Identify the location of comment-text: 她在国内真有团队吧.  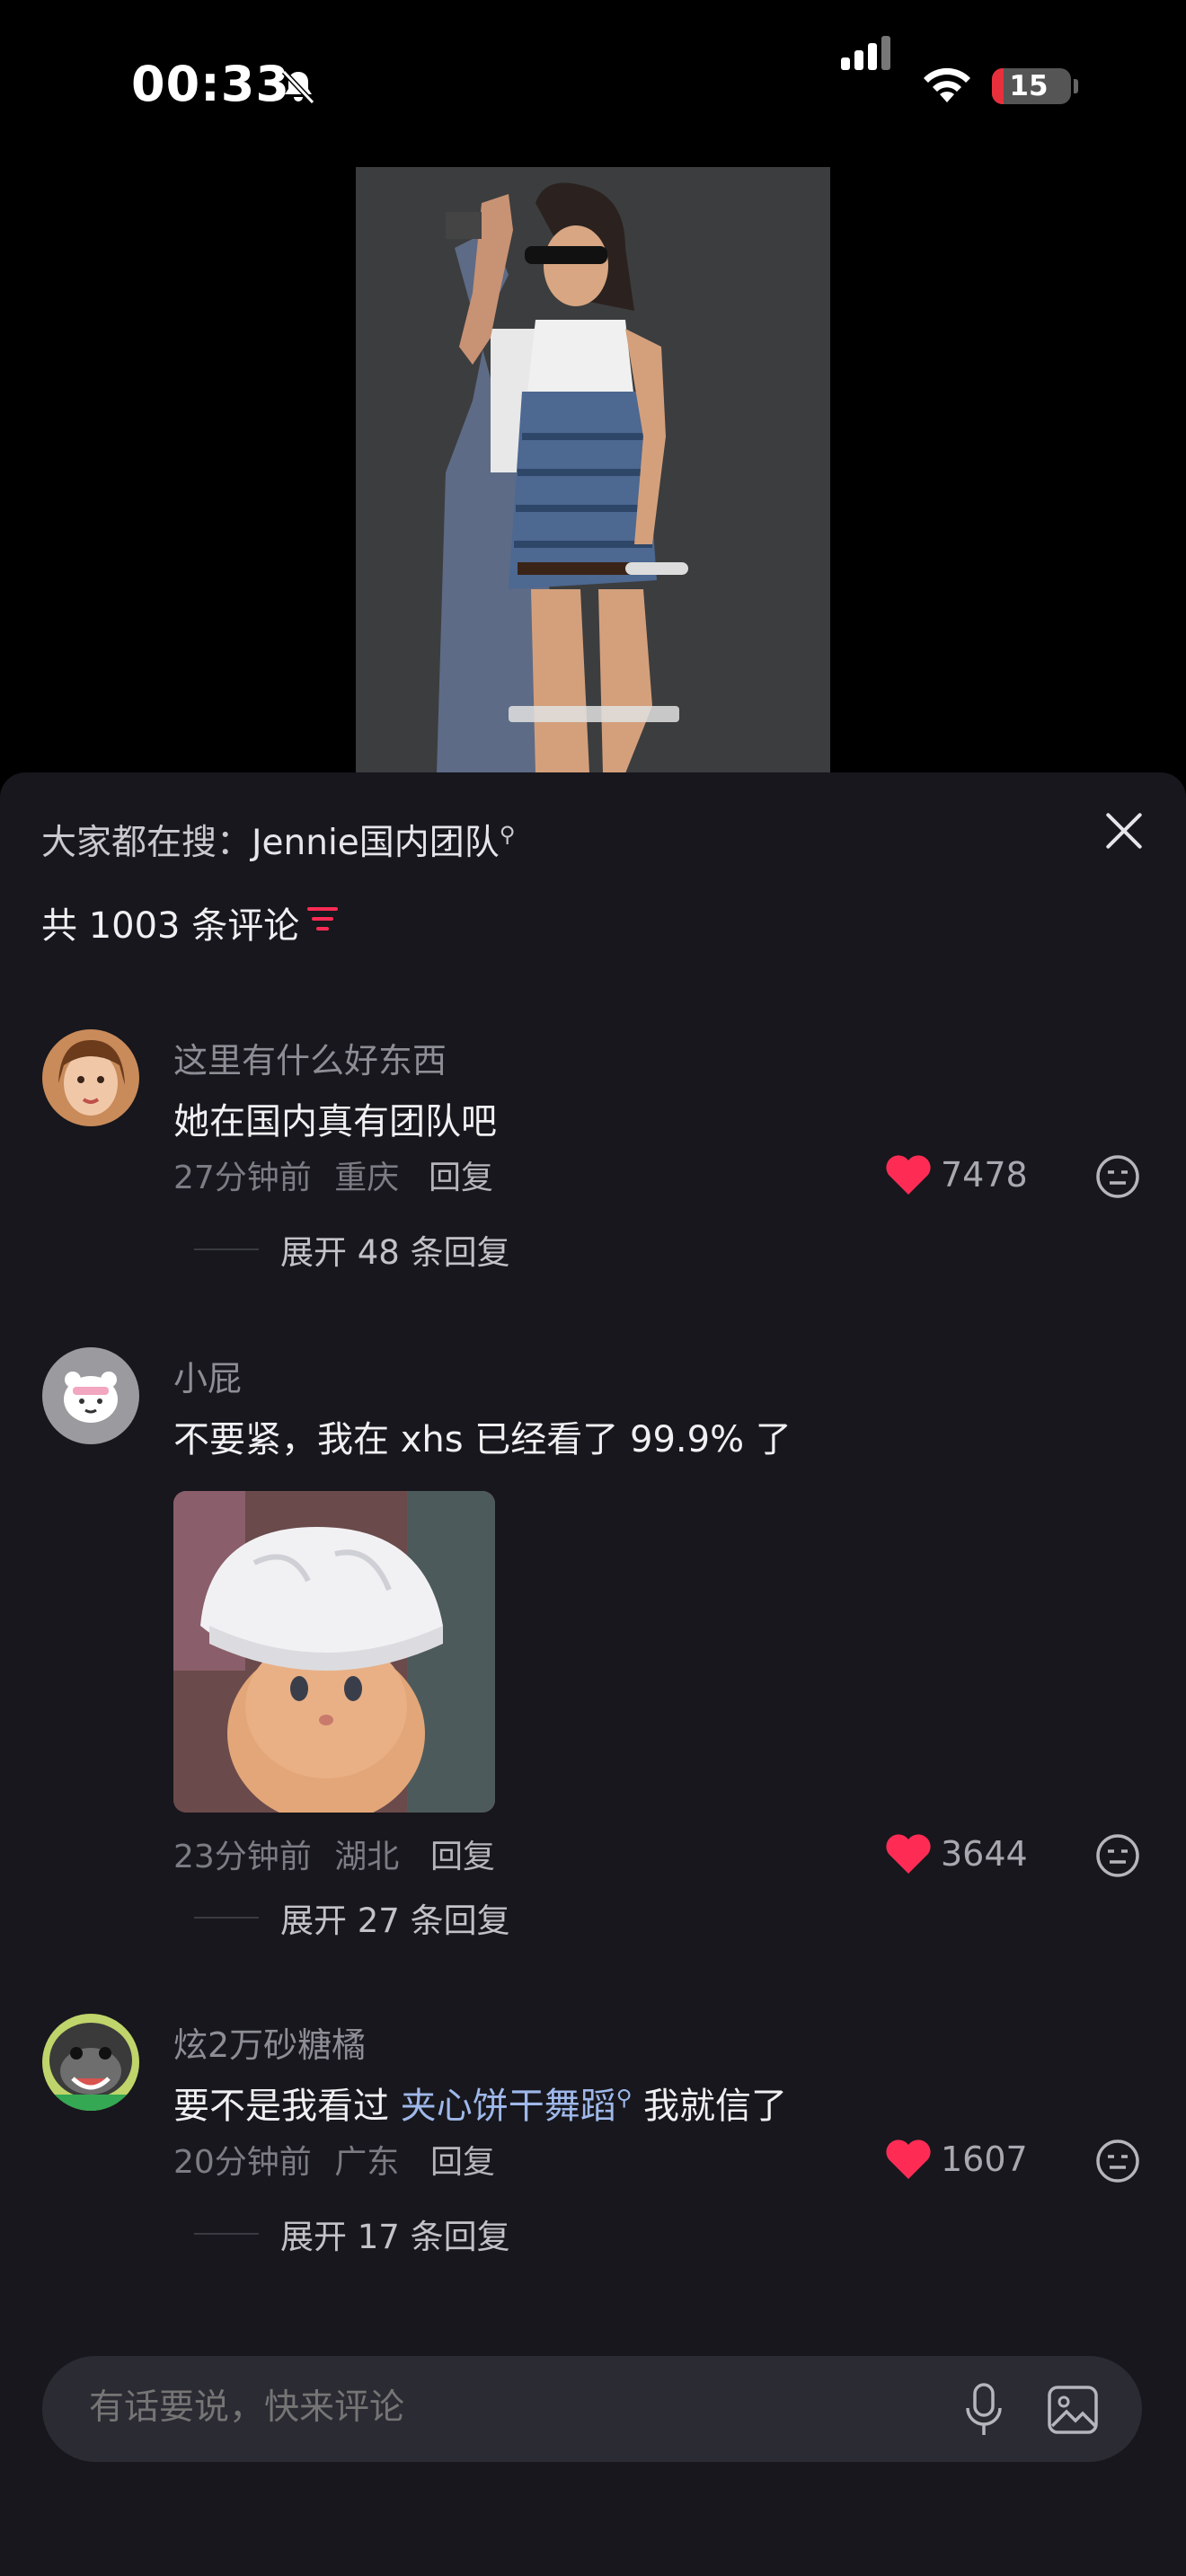
(335, 1121).